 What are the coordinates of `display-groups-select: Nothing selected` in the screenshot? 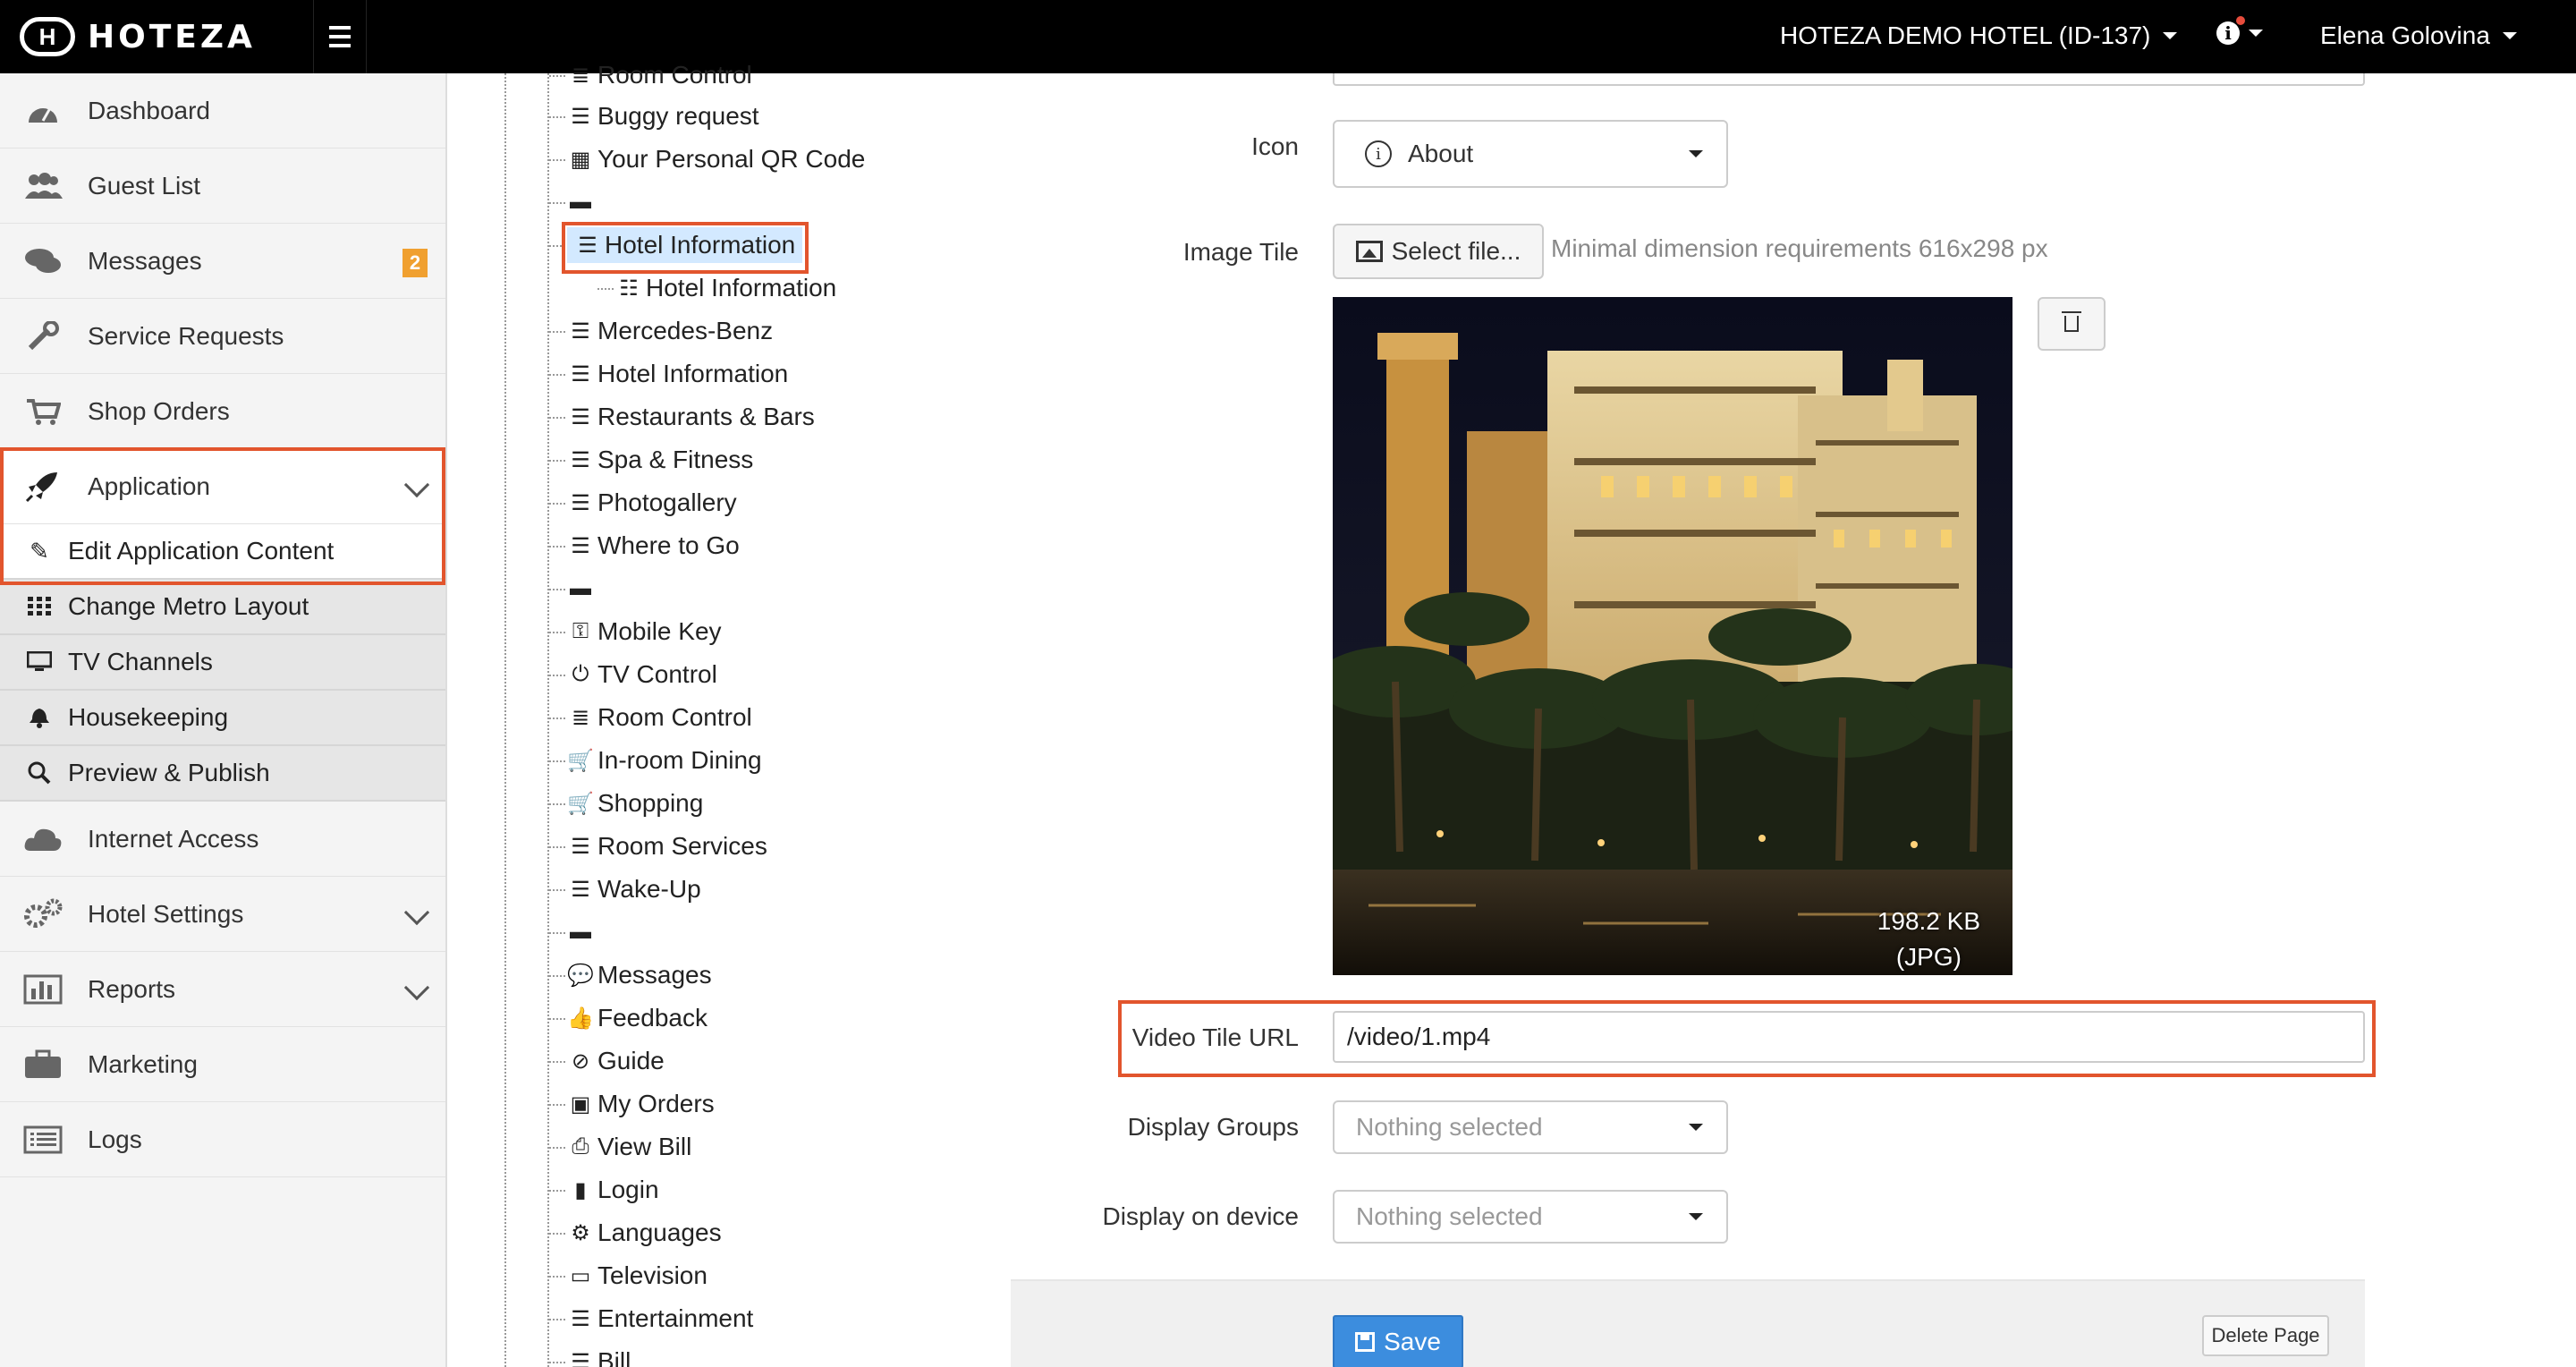 It's located at (1530, 1127).